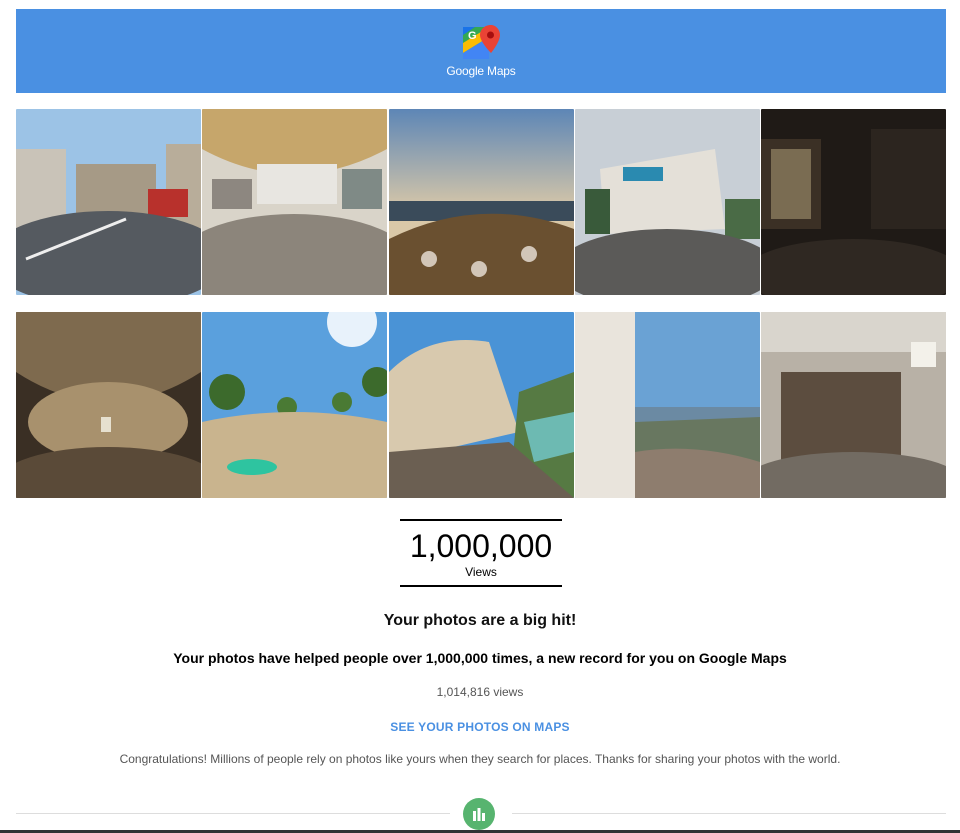 This screenshot has height=833, width=960. I want to click on coastal-cliff-panorama-photo, so click(481, 202).